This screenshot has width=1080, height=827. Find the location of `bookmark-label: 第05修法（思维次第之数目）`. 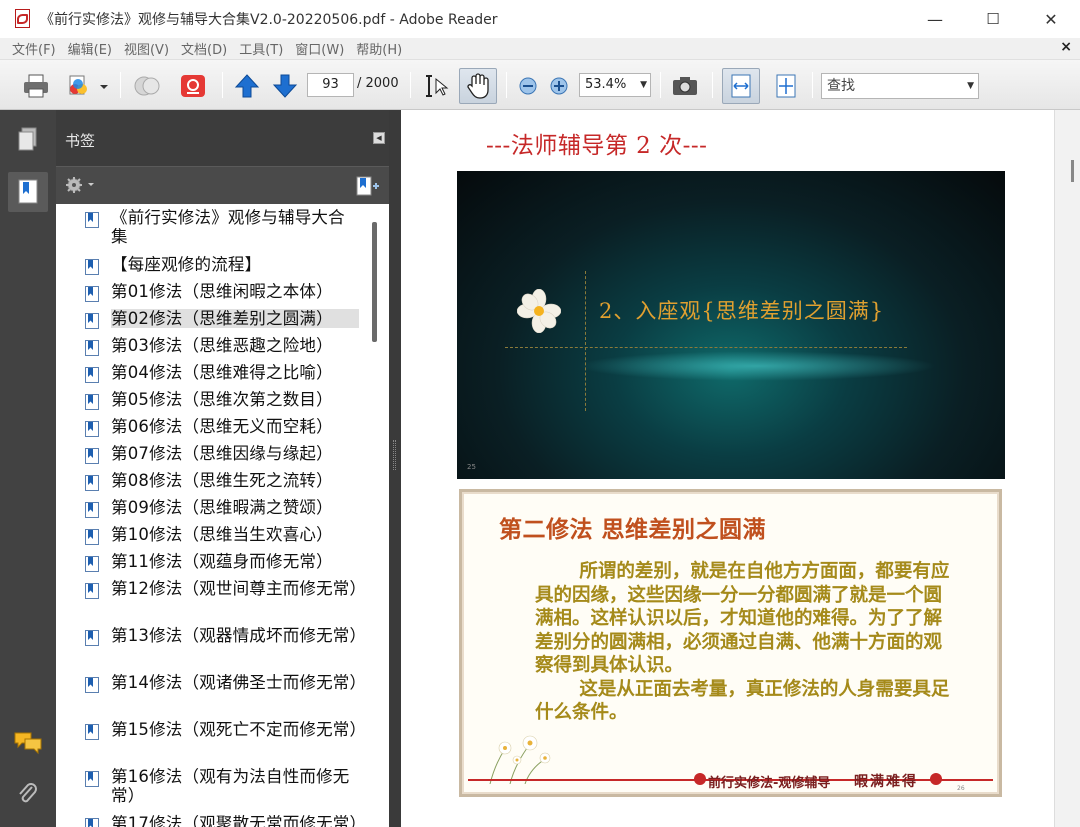

bookmark-label: 第05修法（思维次第之数目） is located at coordinates (222, 399).